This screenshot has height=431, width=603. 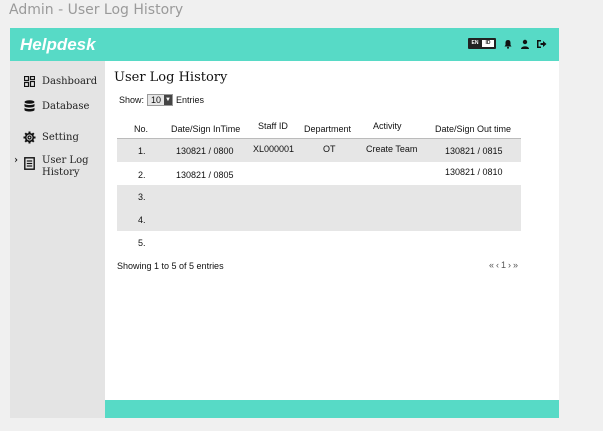 What do you see at coordinates (156, 100) in the screenshot?
I see `entries-select-value: 10` at bounding box center [156, 100].